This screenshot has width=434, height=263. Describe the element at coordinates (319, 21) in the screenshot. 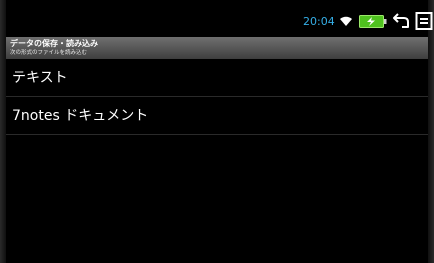

I see `status-time: 20:04` at that location.